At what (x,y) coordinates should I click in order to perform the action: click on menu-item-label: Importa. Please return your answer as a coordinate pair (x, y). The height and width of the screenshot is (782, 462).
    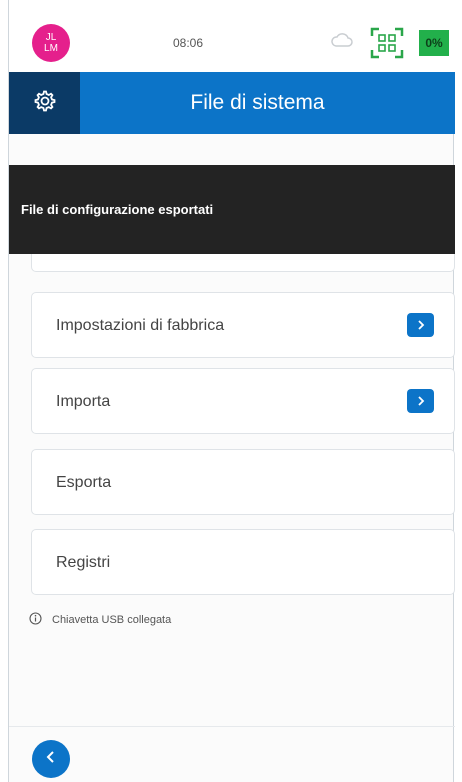
    Looking at the image, I should click on (83, 401).